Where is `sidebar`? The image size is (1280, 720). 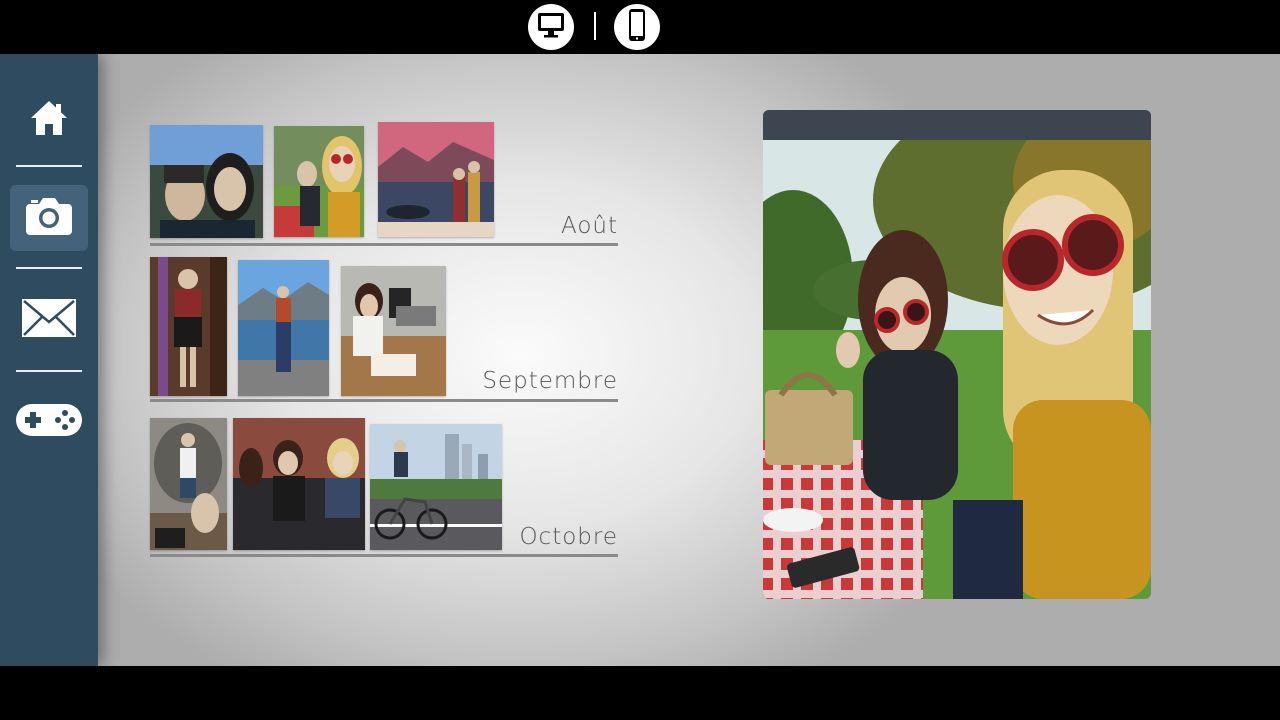
sidebar is located at coordinates (49, 360).